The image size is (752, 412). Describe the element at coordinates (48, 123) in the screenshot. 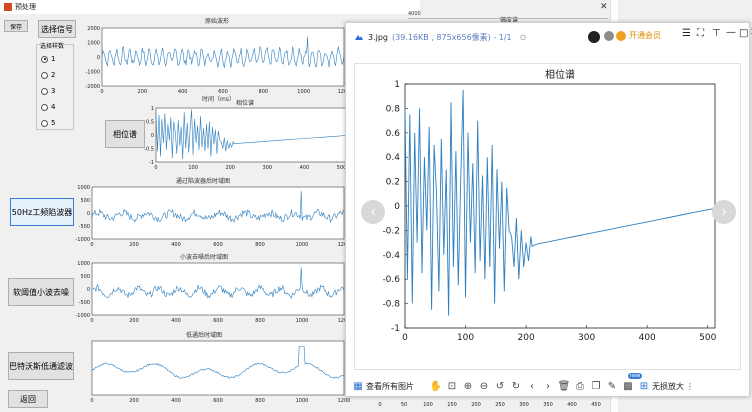

I see `radio-5: 5` at that location.